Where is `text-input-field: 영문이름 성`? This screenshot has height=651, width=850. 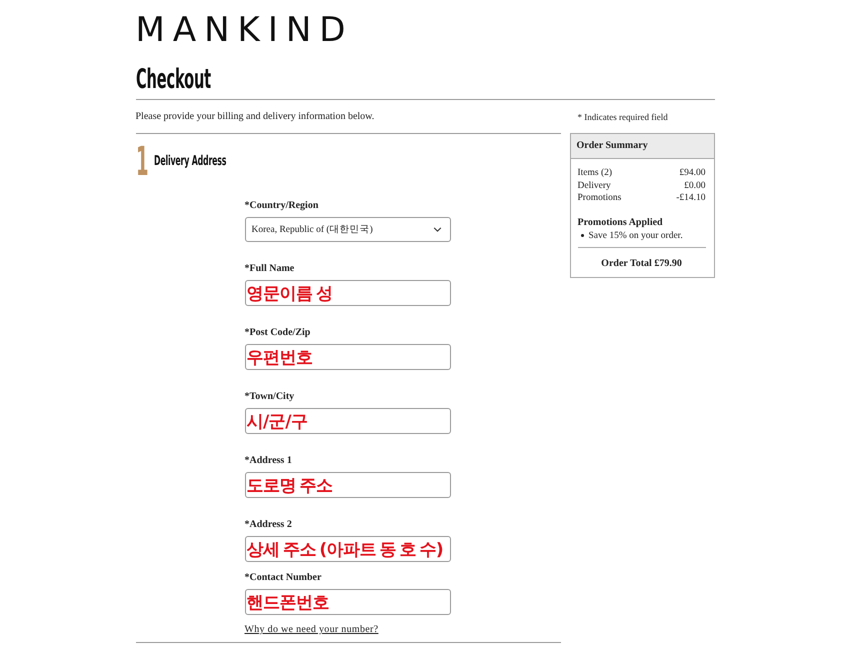 text-input-field: 영문이름 성 is located at coordinates (347, 293).